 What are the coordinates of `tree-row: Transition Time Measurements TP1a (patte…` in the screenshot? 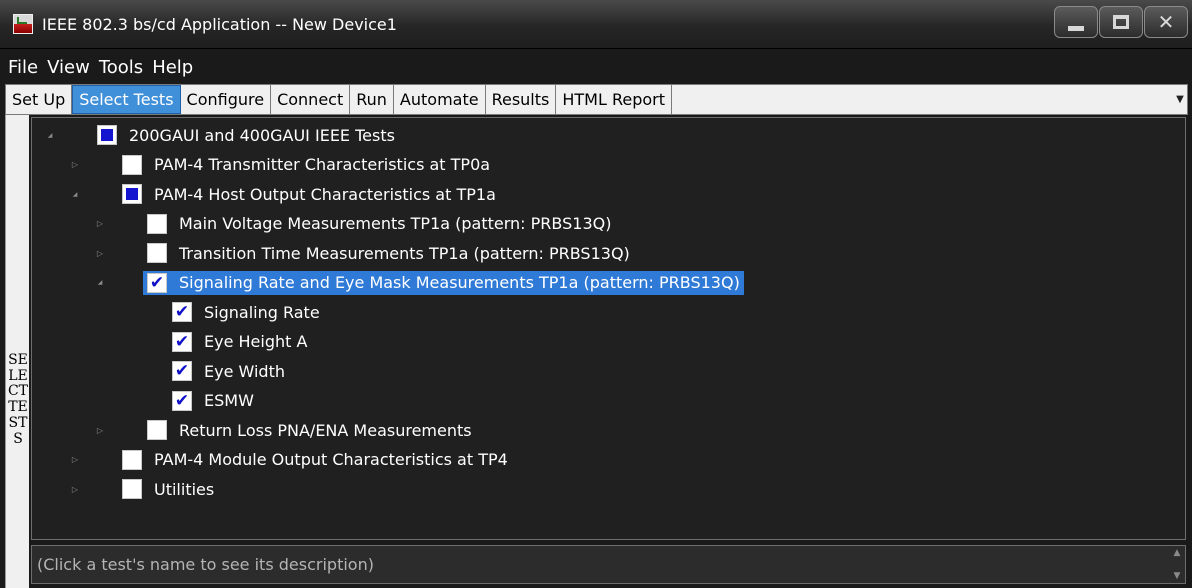 It's located at (388, 253).